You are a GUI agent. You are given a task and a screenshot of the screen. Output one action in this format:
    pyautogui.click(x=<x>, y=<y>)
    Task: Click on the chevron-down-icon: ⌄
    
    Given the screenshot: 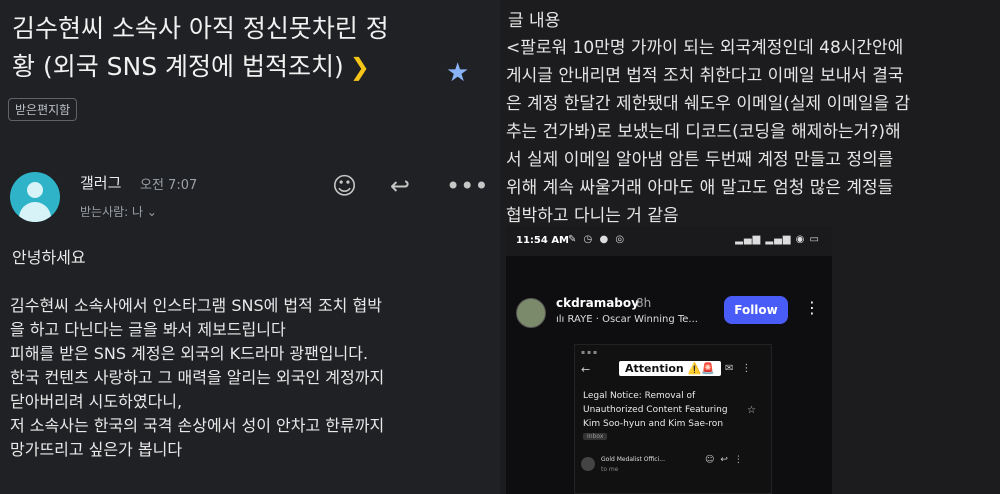 What is the action you would take?
    pyautogui.click(x=152, y=212)
    